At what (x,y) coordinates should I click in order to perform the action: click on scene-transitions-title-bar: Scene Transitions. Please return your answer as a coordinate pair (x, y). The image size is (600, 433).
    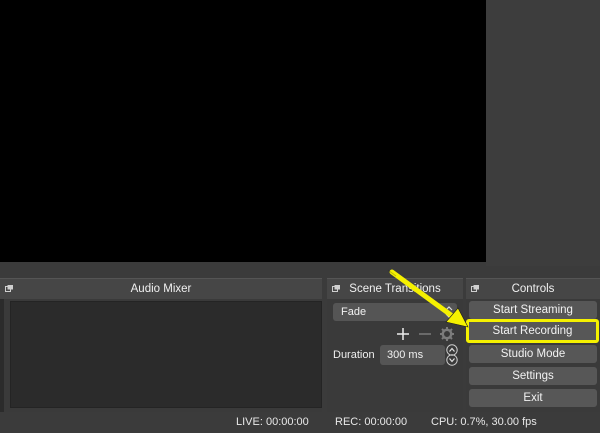
    Looking at the image, I should click on (395, 289).